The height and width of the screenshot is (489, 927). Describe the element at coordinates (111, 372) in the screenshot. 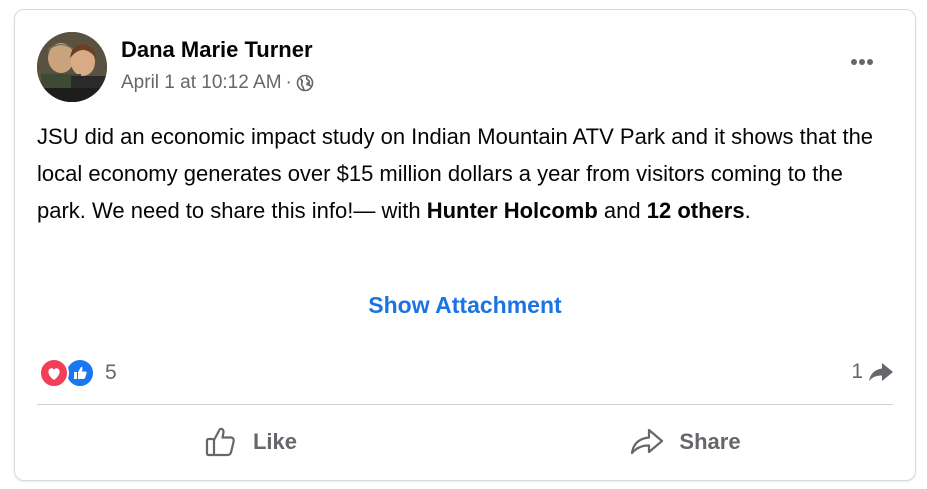

I see `reaction-count: 5` at that location.